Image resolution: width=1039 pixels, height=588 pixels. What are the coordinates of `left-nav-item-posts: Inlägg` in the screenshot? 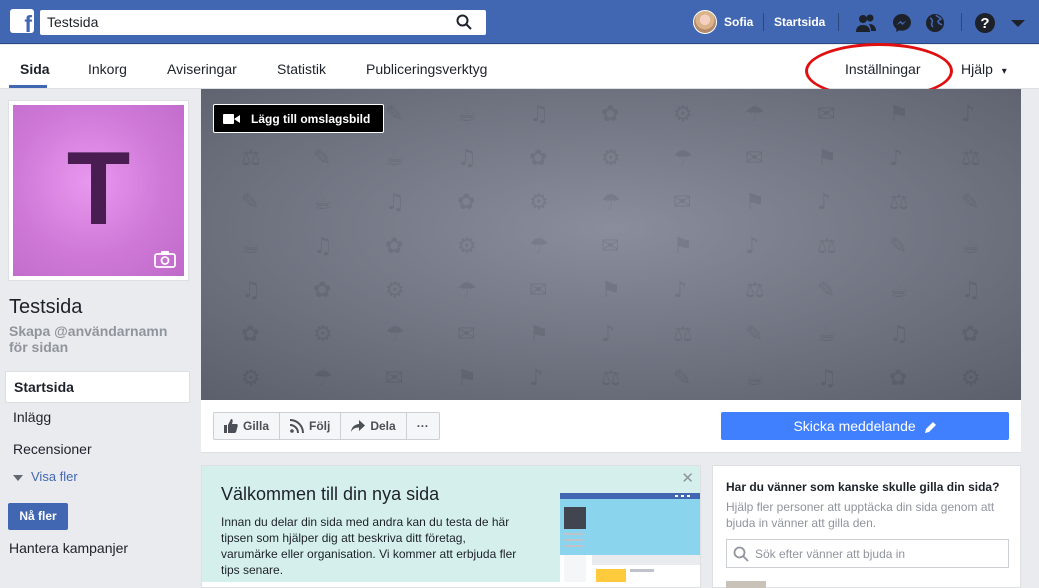 It's located at (97, 418).